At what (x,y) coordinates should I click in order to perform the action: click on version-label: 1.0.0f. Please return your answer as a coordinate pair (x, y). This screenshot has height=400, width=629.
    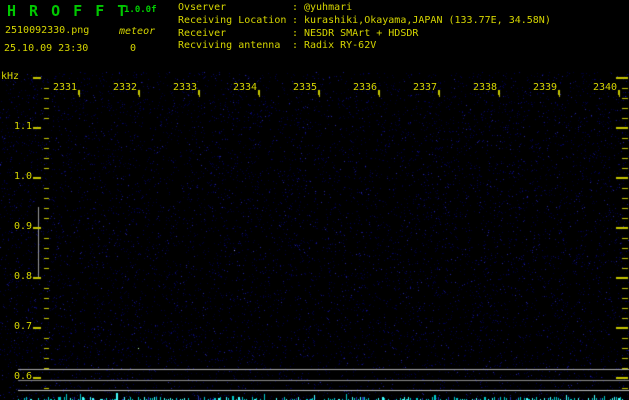
    Looking at the image, I should click on (140, 10).